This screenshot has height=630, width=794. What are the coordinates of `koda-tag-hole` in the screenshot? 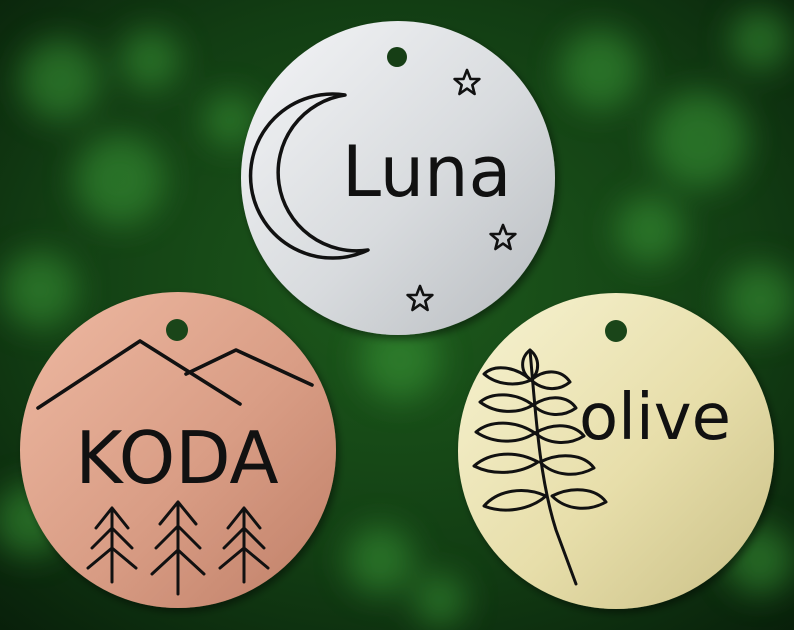 It's located at (177, 330).